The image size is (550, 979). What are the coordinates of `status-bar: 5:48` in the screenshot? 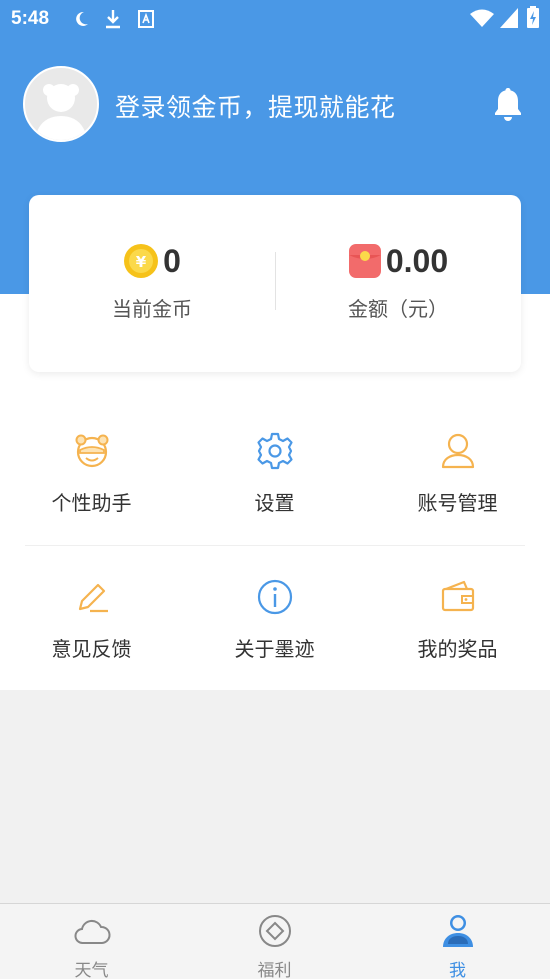 It's located at (275, 19).